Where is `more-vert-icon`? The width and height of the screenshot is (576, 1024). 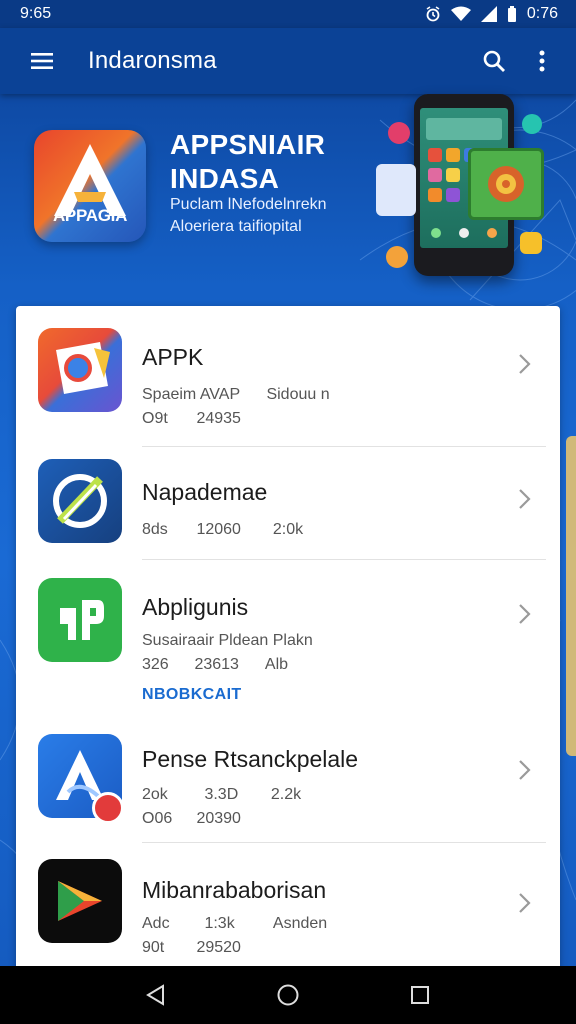
more-vert-icon is located at coordinates (542, 61).